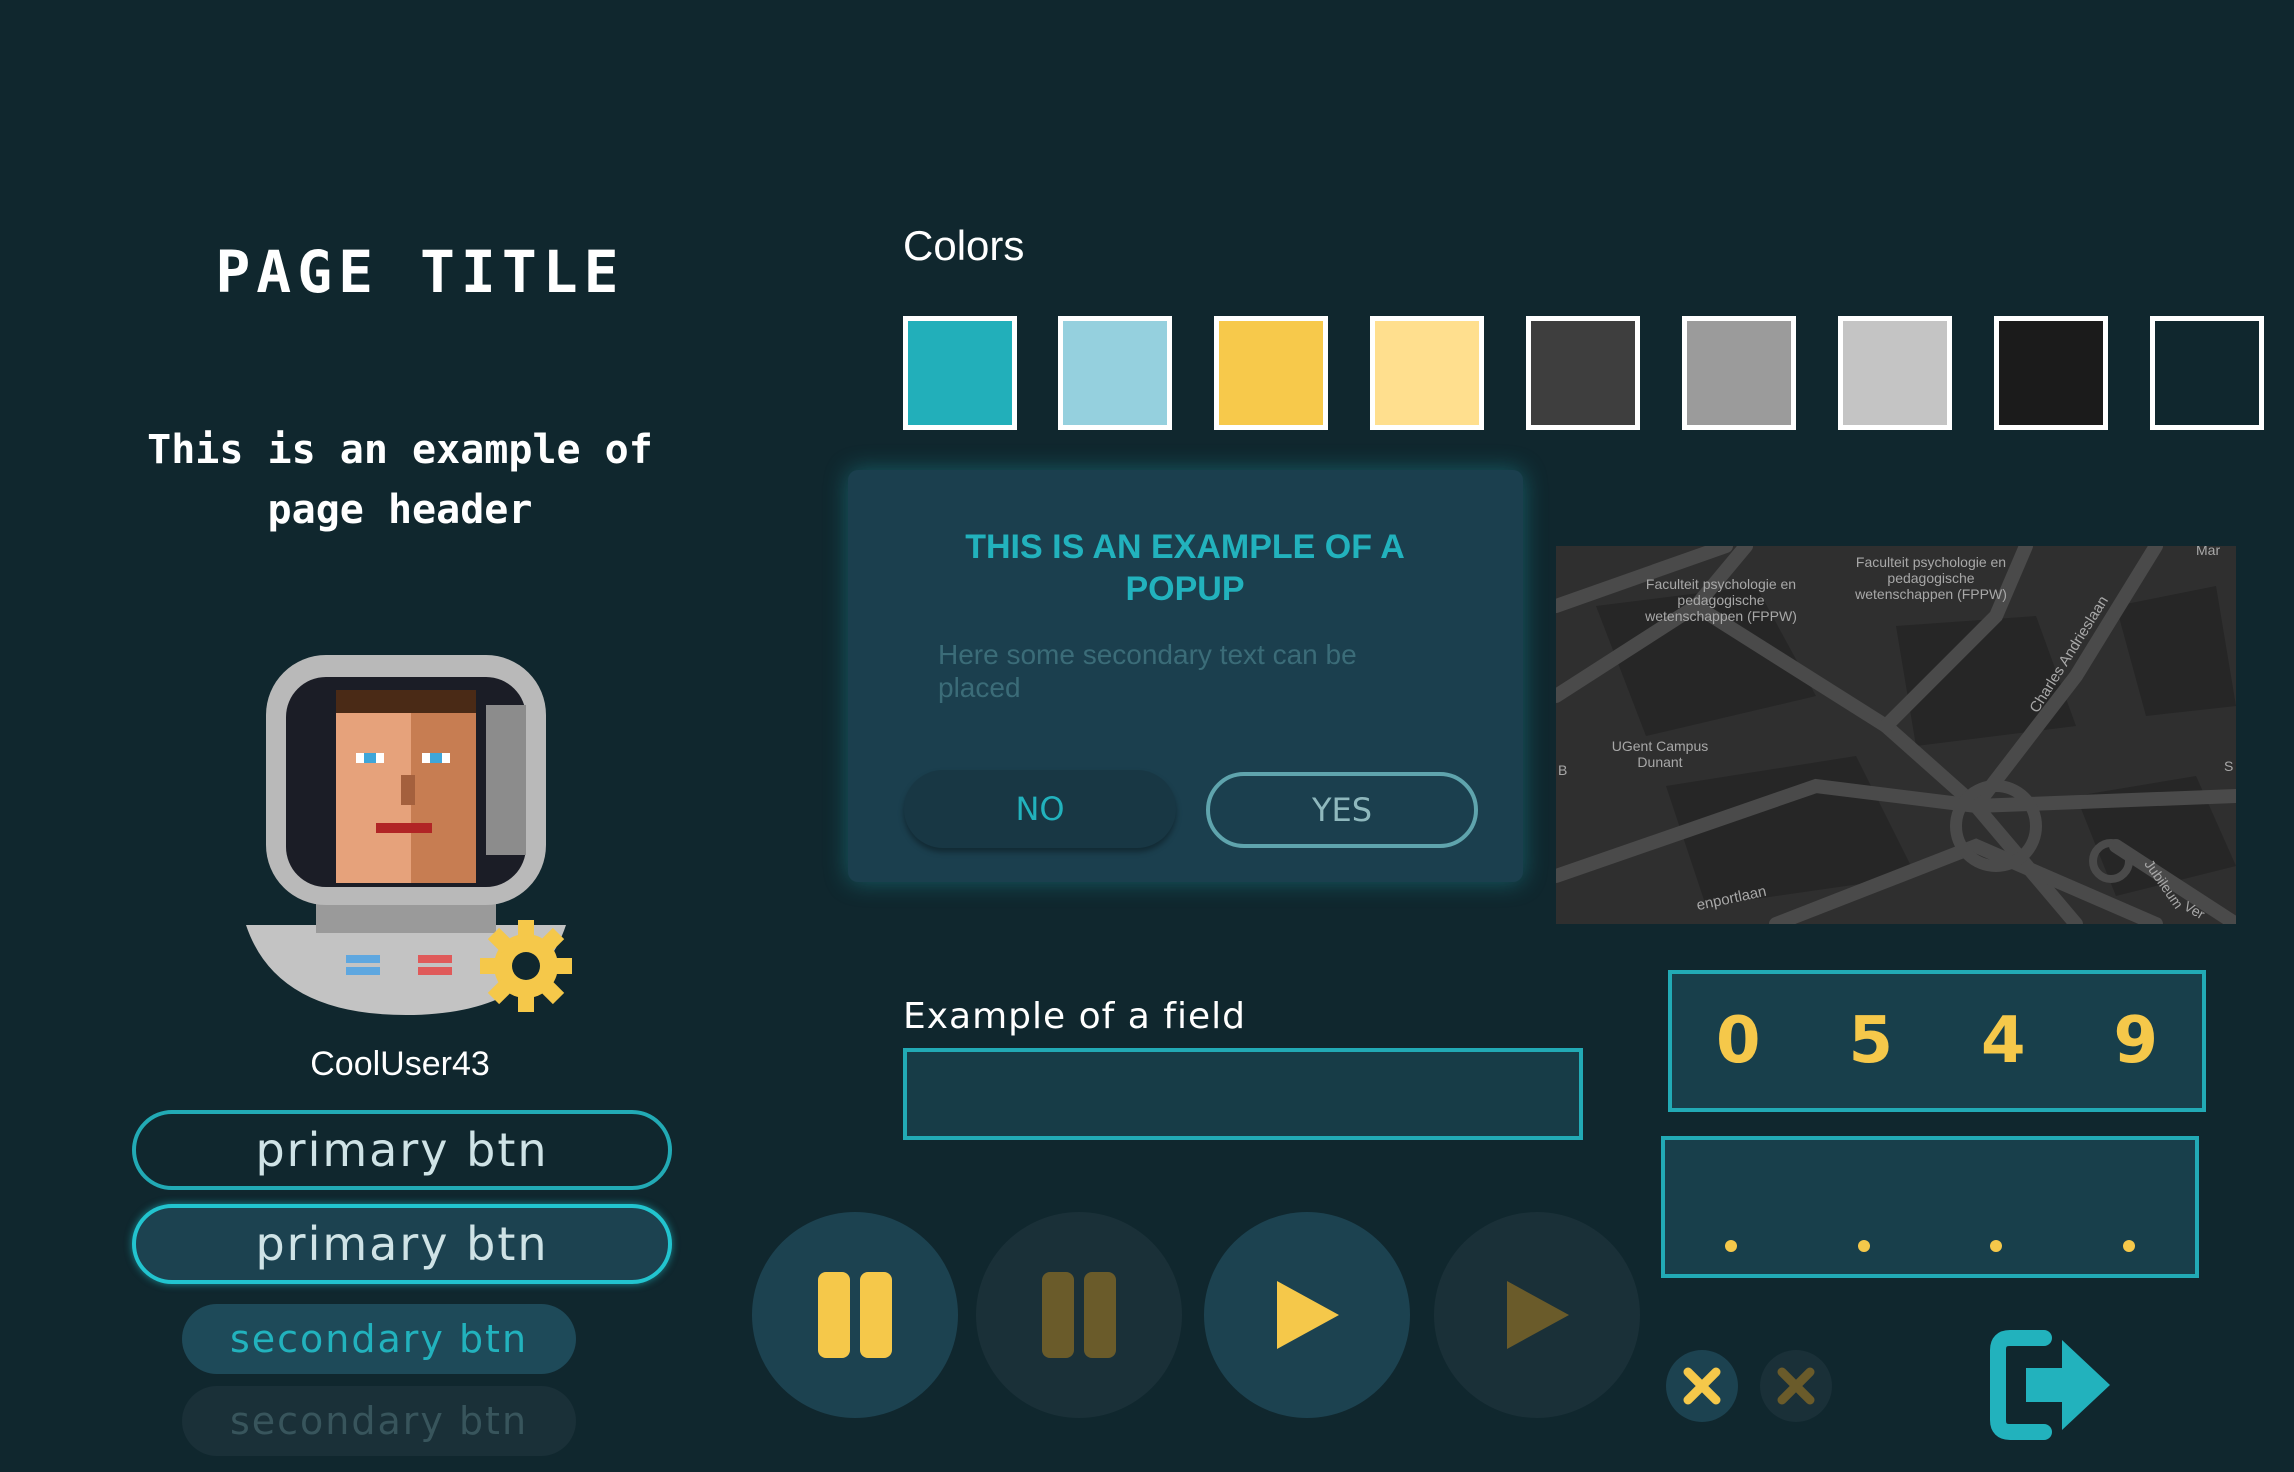 Image resolution: width=2294 pixels, height=1472 pixels. What do you see at coordinates (402, 1150) in the screenshot?
I see `primary-button-outline: primary btn` at bounding box center [402, 1150].